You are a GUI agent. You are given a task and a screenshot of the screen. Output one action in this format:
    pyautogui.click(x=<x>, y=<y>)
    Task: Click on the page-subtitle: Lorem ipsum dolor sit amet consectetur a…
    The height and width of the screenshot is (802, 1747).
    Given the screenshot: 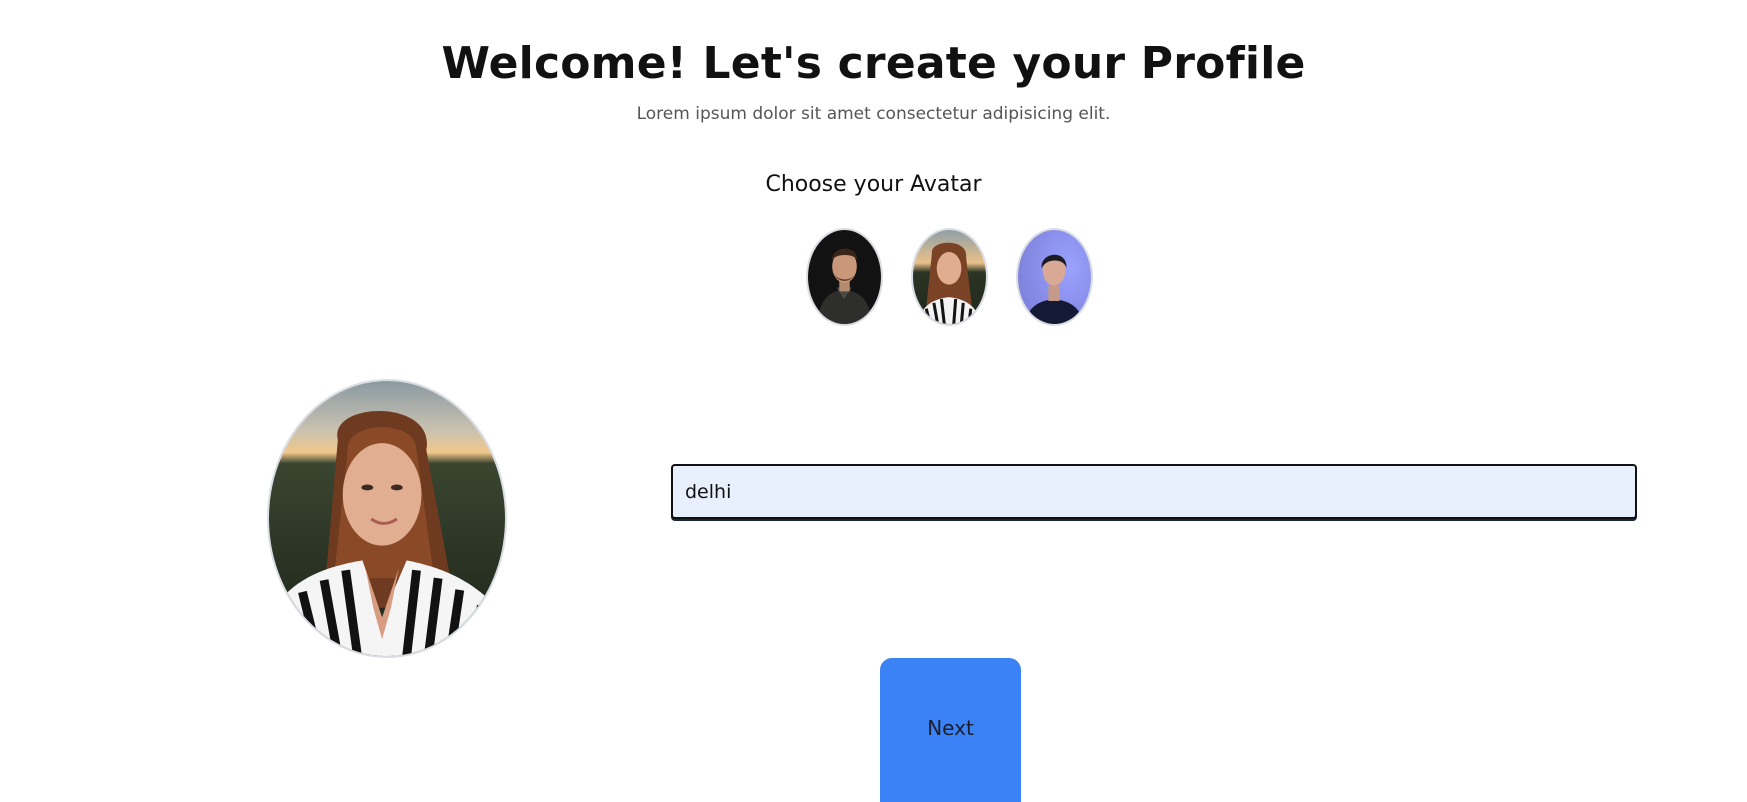 What is the action you would take?
    pyautogui.click(x=873, y=114)
    